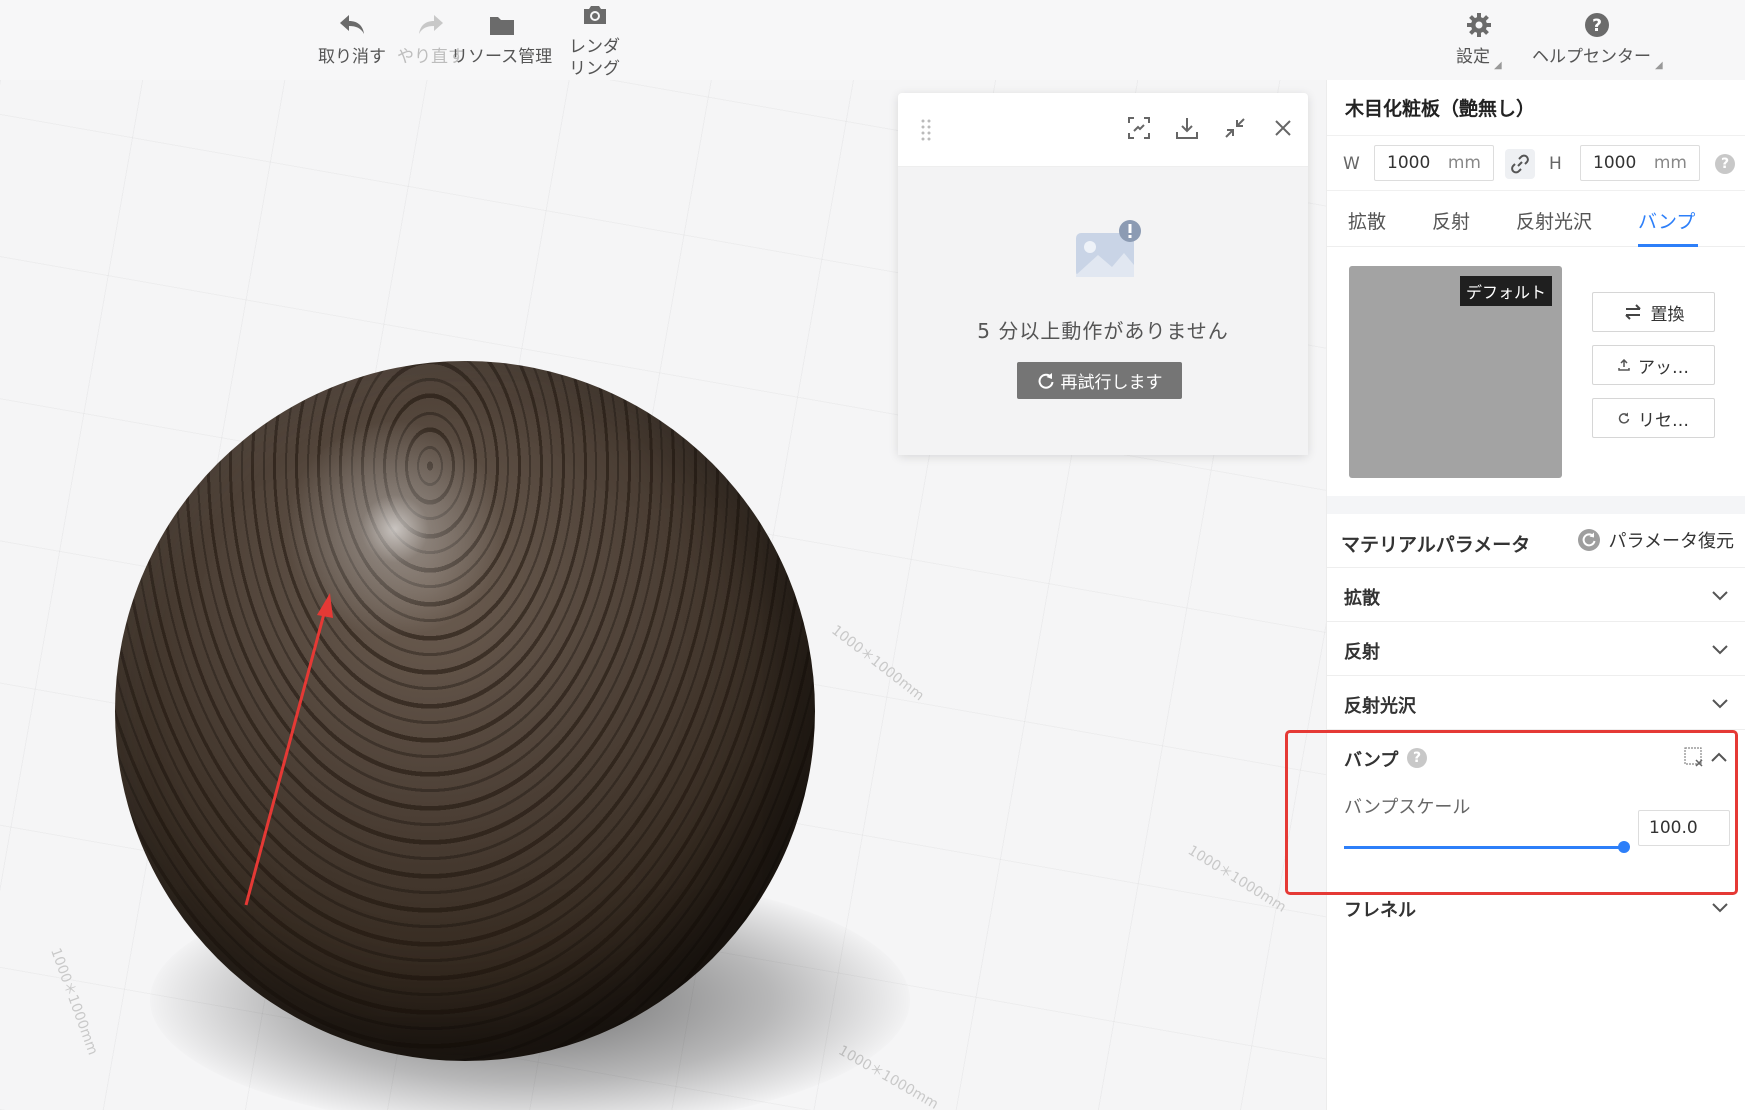  I want to click on drag-handle-icon, so click(926, 130).